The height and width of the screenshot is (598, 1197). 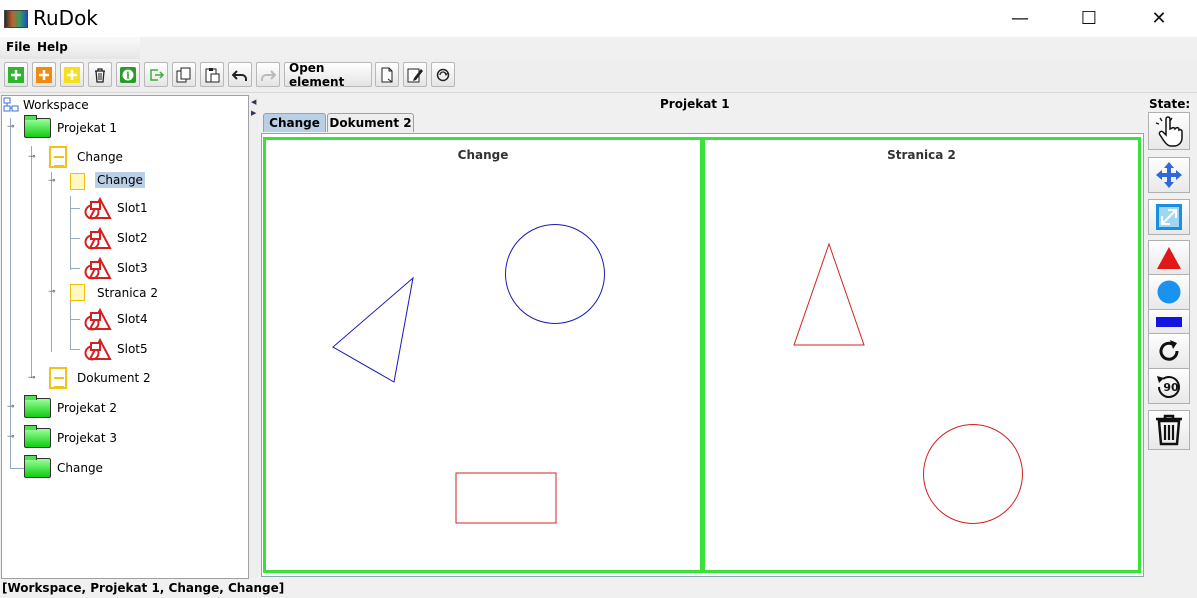 What do you see at coordinates (120, 180) in the screenshot?
I see `tree-node-label-selected: Change` at bounding box center [120, 180].